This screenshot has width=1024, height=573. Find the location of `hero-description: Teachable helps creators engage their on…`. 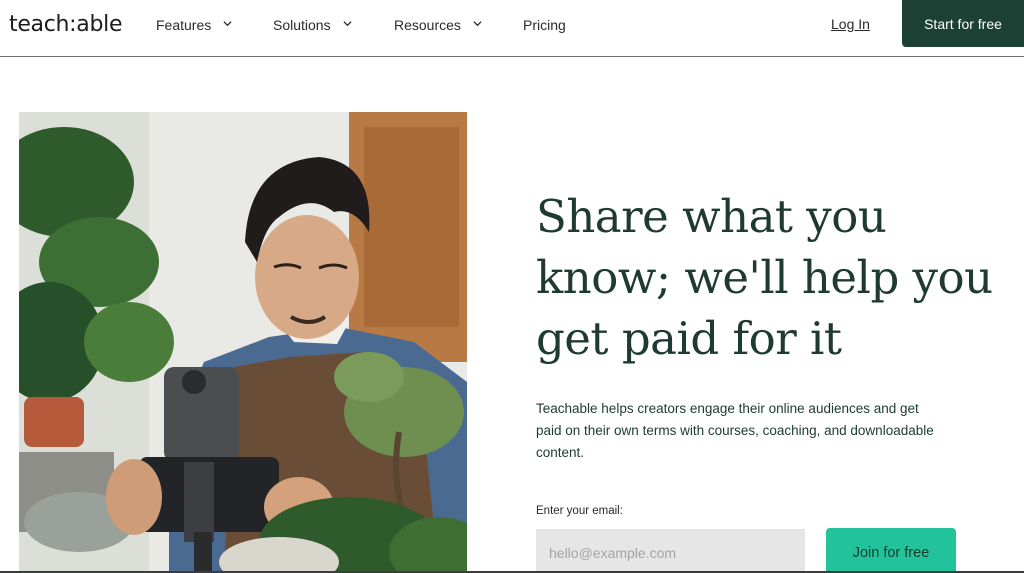

hero-description: Teachable helps creators engage their on… is located at coordinates (746, 431).